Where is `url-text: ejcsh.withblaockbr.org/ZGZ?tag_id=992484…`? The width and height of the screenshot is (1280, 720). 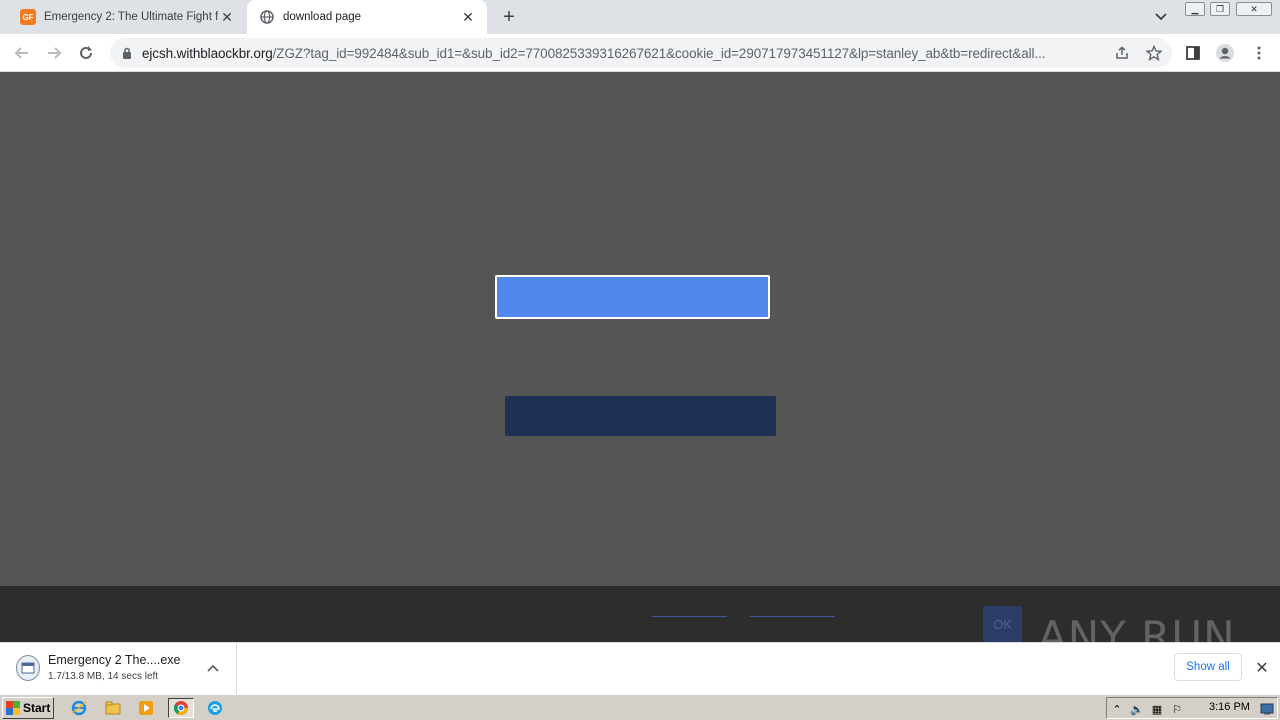
url-text: ejcsh.withblaockbr.org/ZGZ?tag_id=992484… is located at coordinates (594, 53).